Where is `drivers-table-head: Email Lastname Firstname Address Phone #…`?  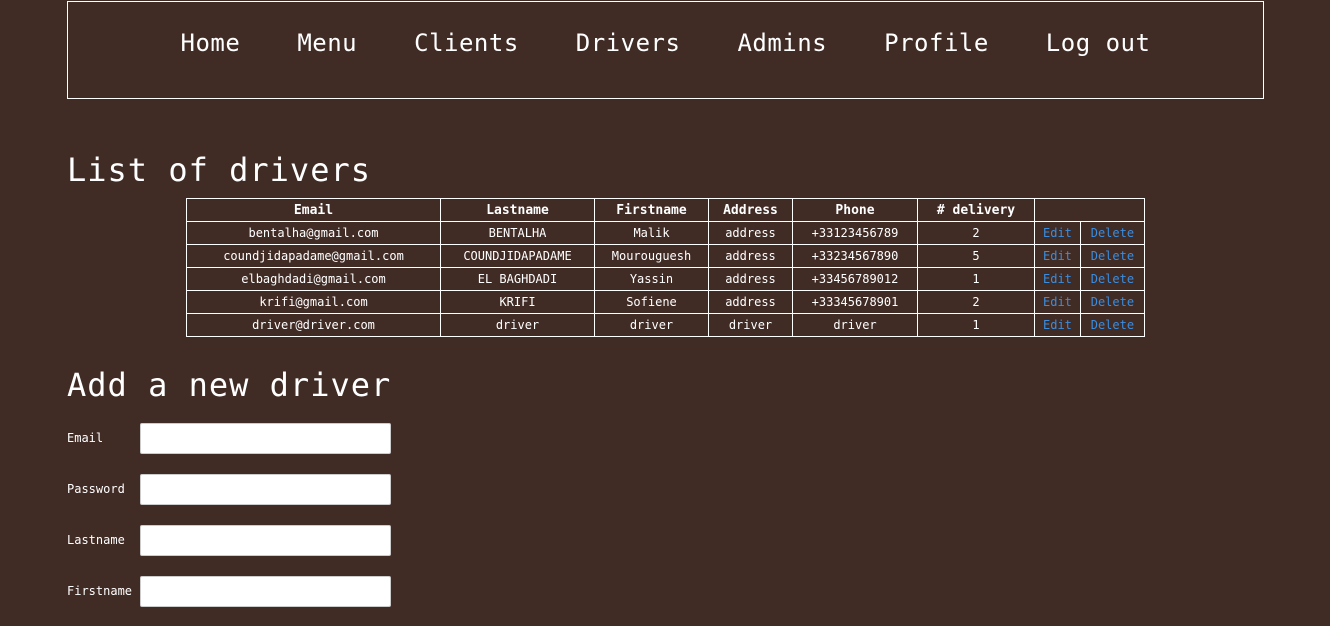 drivers-table-head: Email Lastname Firstname Address Phone #… is located at coordinates (665, 210).